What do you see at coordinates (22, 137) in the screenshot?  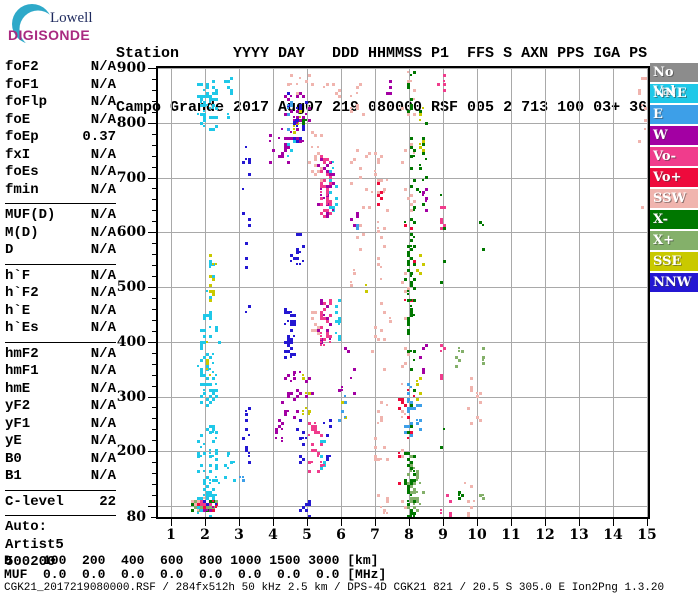 I see `parameter-label: foEp` at bounding box center [22, 137].